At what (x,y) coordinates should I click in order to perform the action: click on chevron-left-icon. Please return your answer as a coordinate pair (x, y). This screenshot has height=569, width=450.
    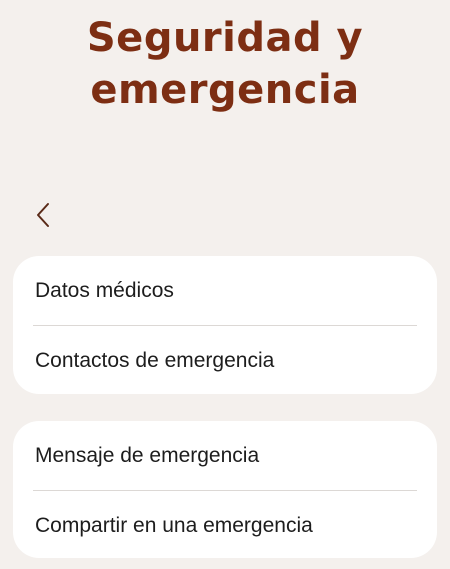
    Looking at the image, I should click on (43, 215).